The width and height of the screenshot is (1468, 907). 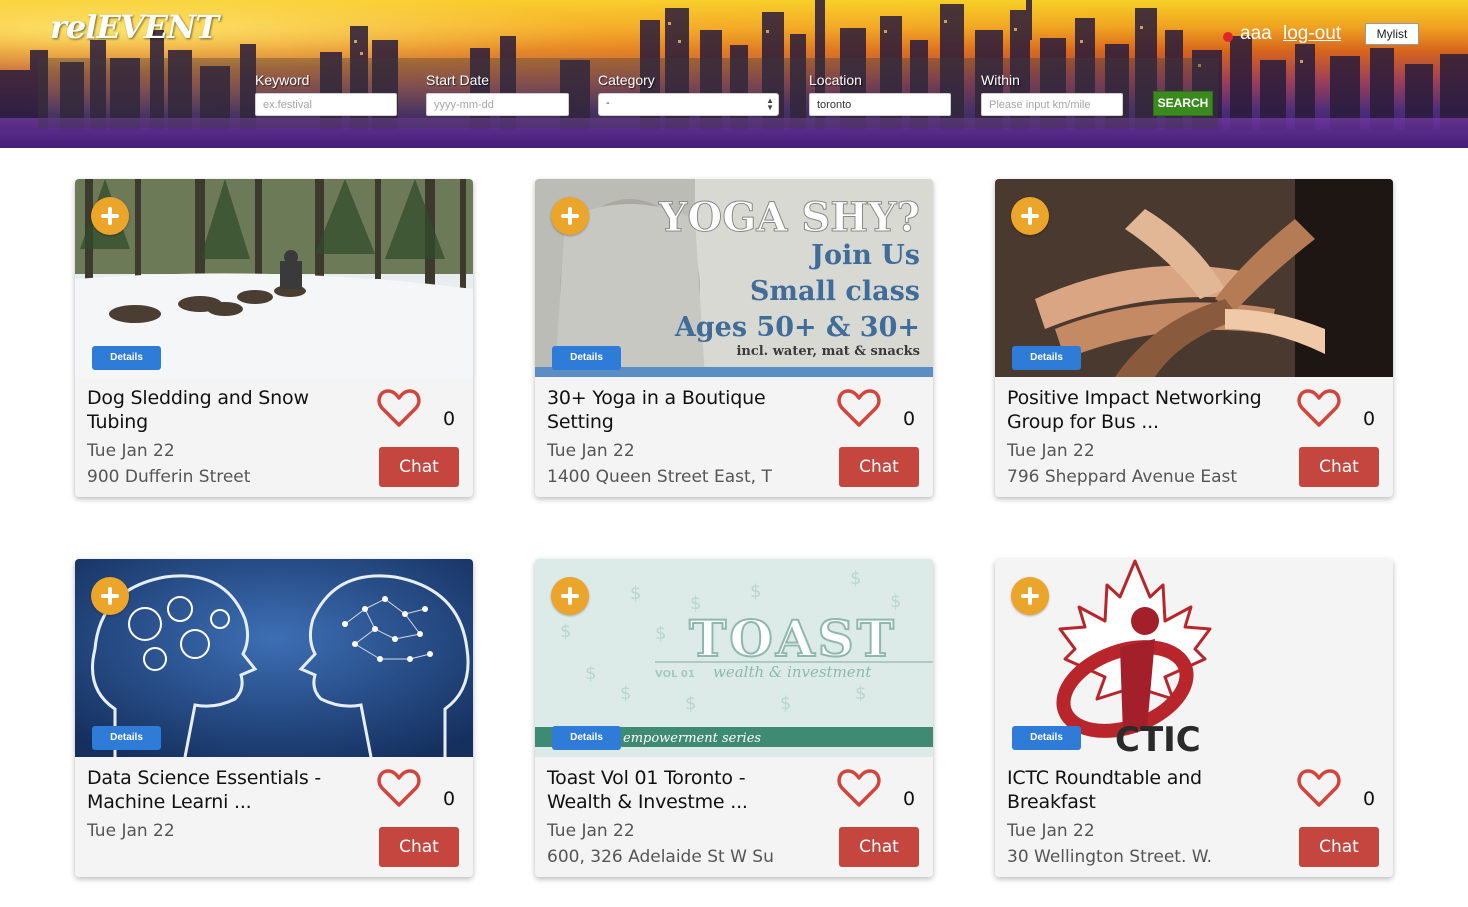 I want to click on app-logo: relEVENT, so click(x=134, y=27).